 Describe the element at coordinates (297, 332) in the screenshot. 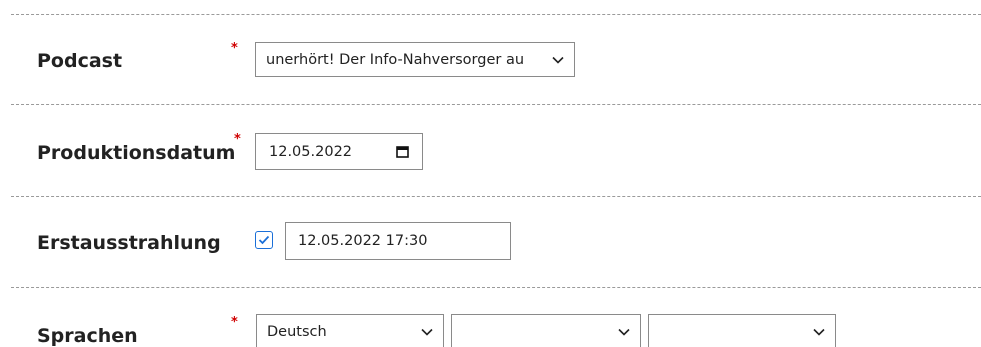

I see `sprachen-select-1-value: Deutsch` at that location.